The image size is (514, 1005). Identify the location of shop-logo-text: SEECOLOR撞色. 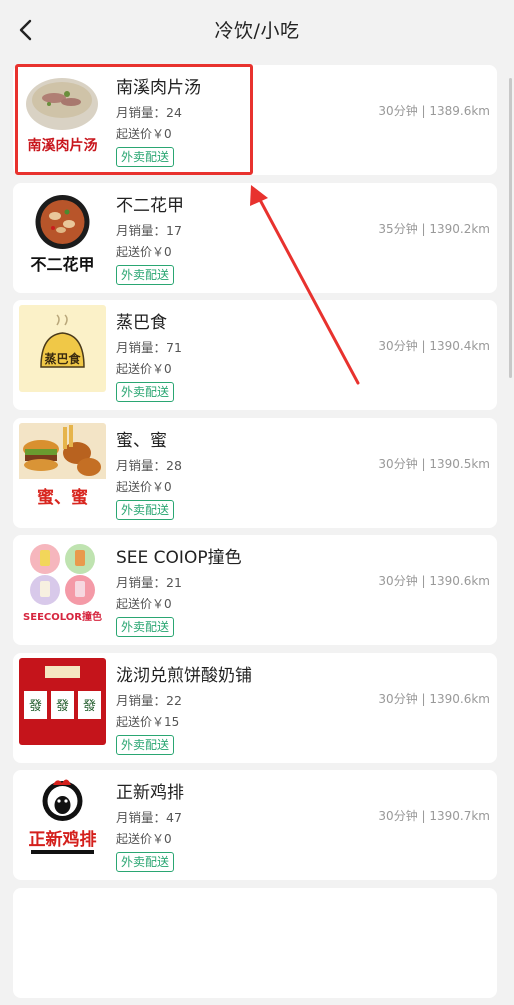
(62, 616).